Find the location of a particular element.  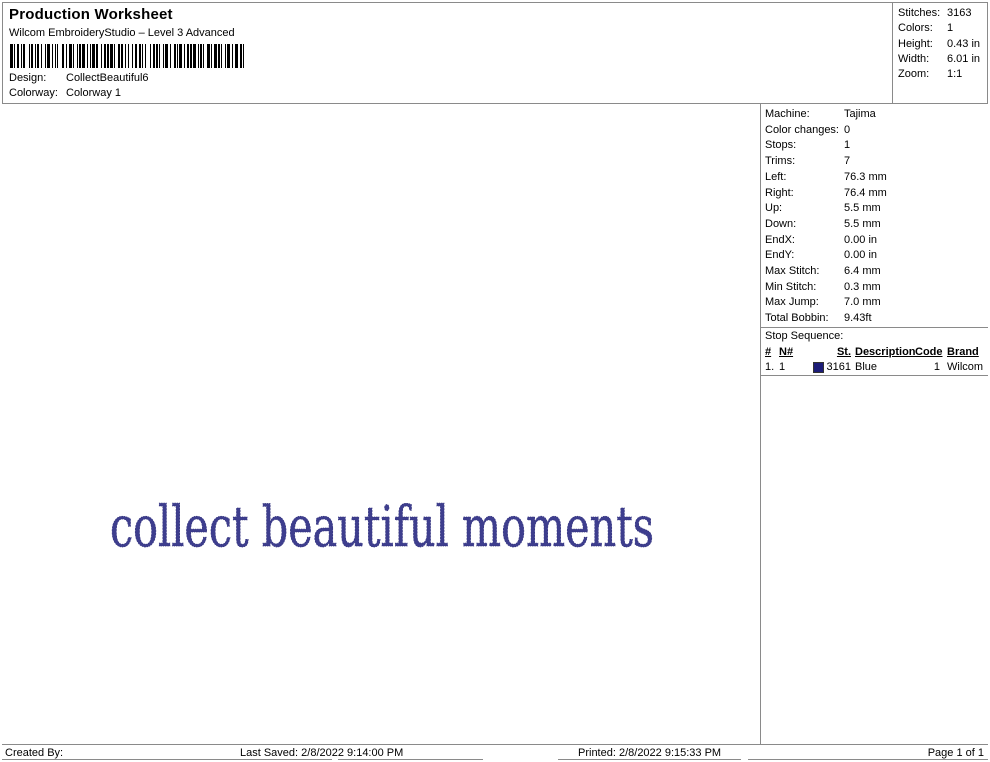

info-row: Max Stitch: 6.4 mm is located at coordinates (874, 272).